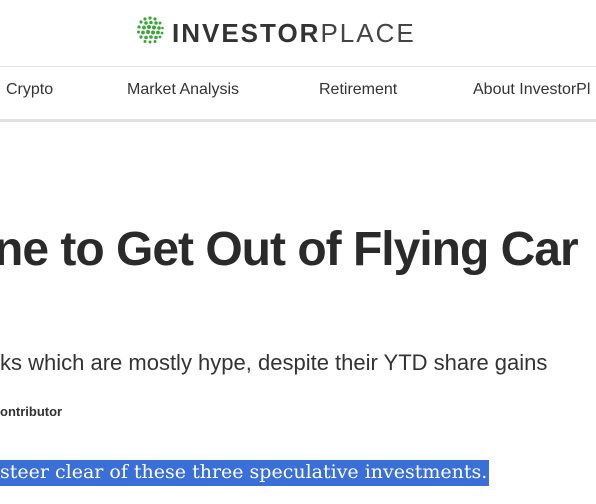 The image size is (596, 504). I want to click on site-logo: INVESTORPLACE, so click(275, 32).